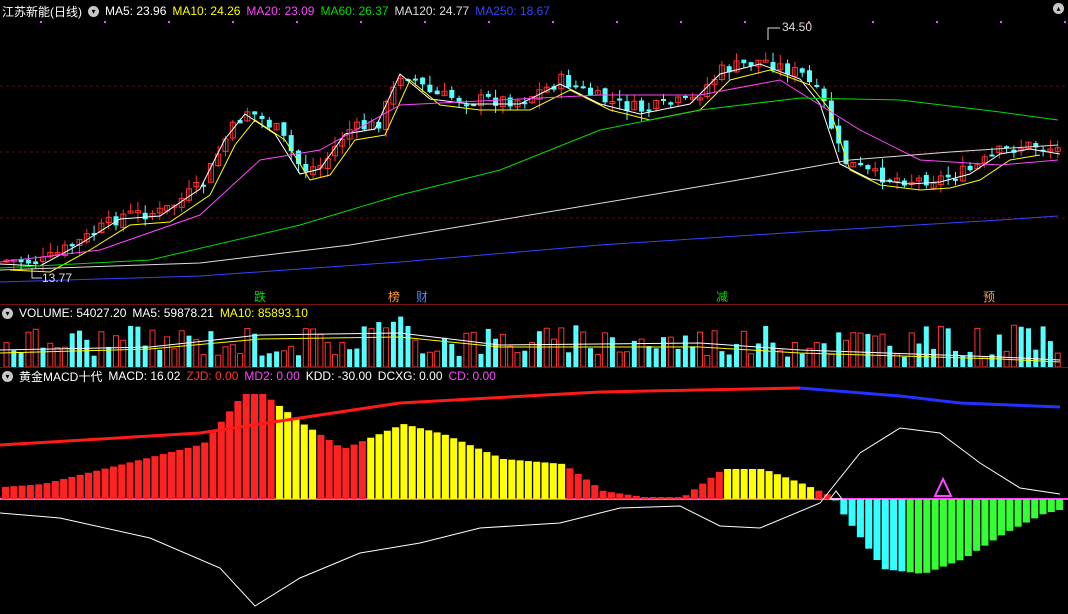 This screenshot has height=614, width=1068. Describe the element at coordinates (394, 296) in the screenshot. I see `marker-bang: 榜` at that location.